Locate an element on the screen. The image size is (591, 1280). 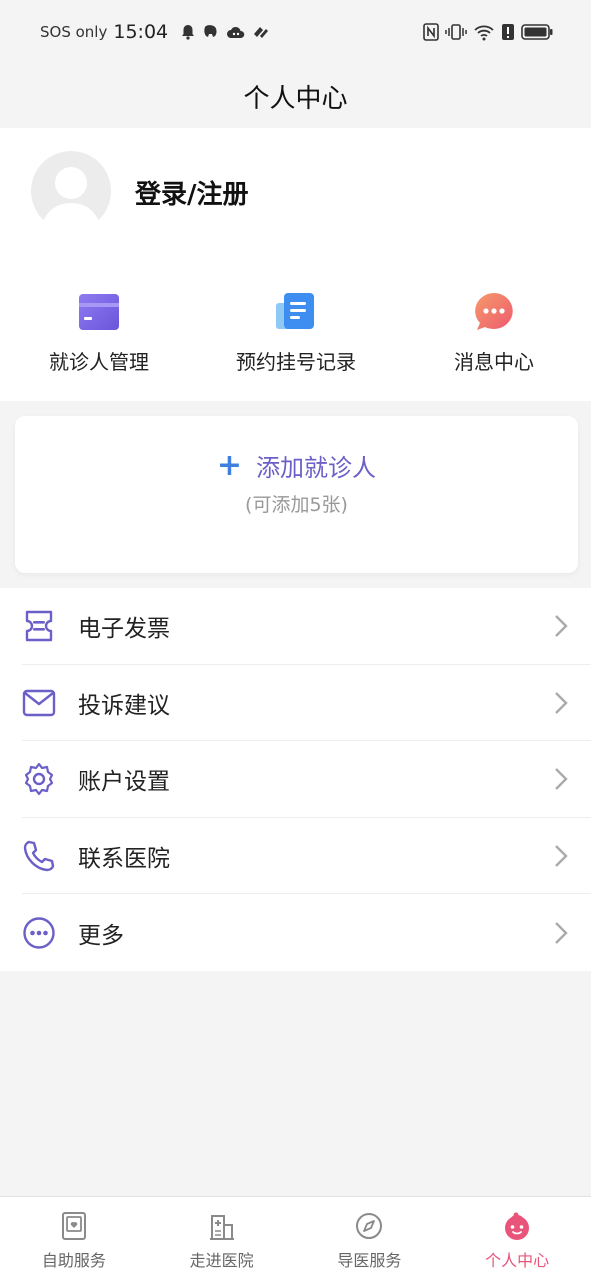
wifi-icon is located at coordinates (484, 33).